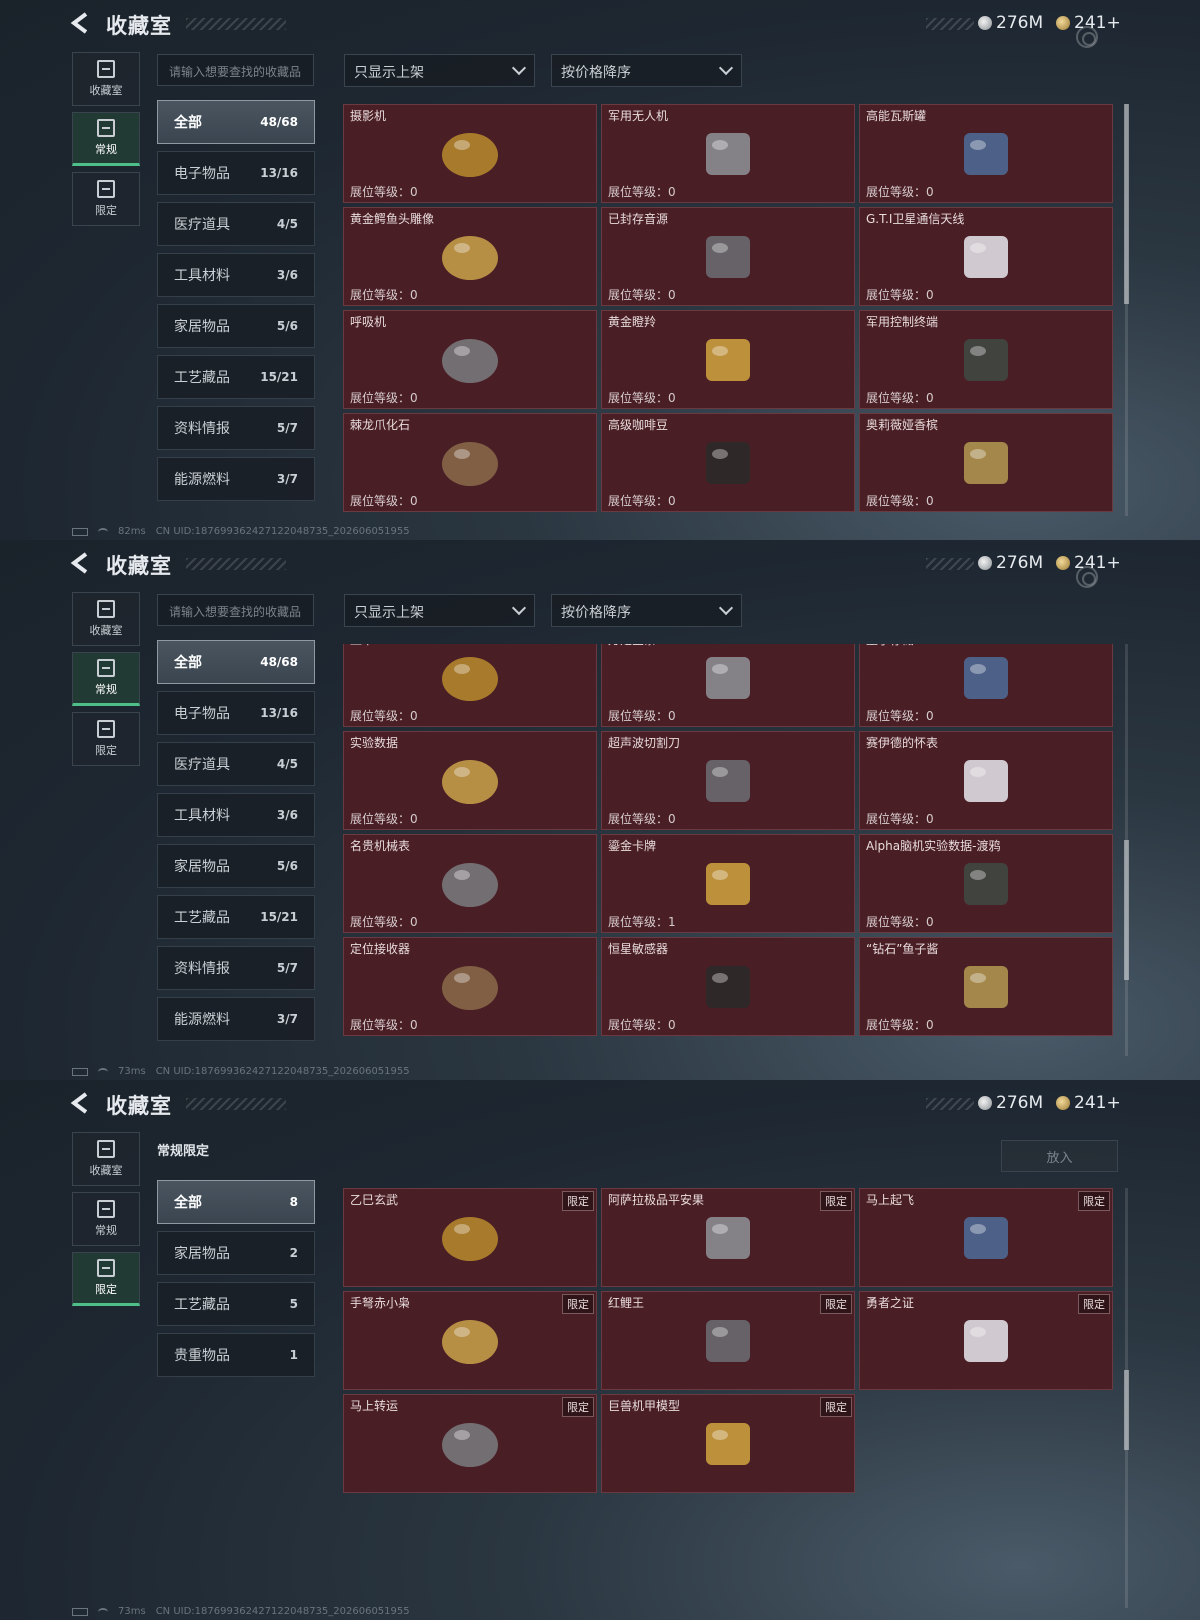 This screenshot has width=1200, height=1620. Describe the element at coordinates (596, 73) in the screenshot. I see `sort-label: 按价格降序` at that location.